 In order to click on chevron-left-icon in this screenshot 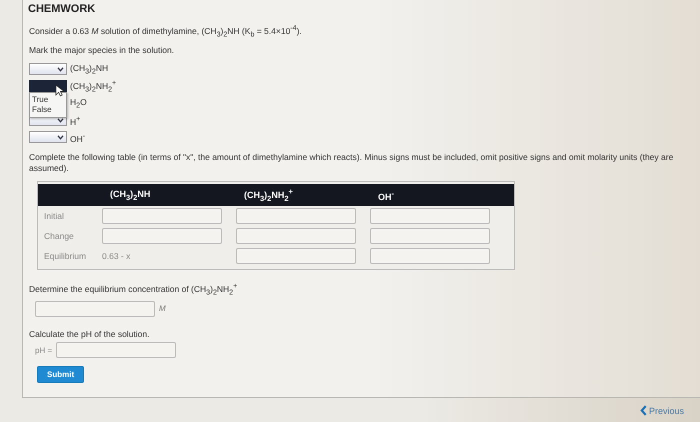, I will do `click(643, 410)`.